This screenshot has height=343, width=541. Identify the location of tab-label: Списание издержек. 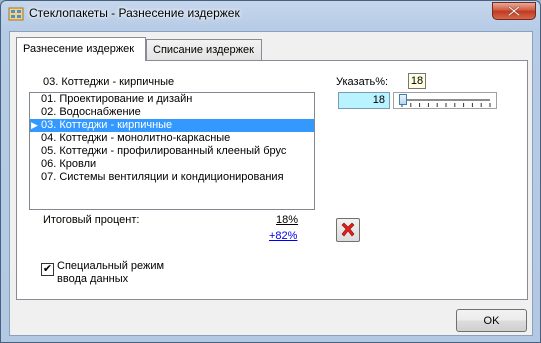
(203, 50).